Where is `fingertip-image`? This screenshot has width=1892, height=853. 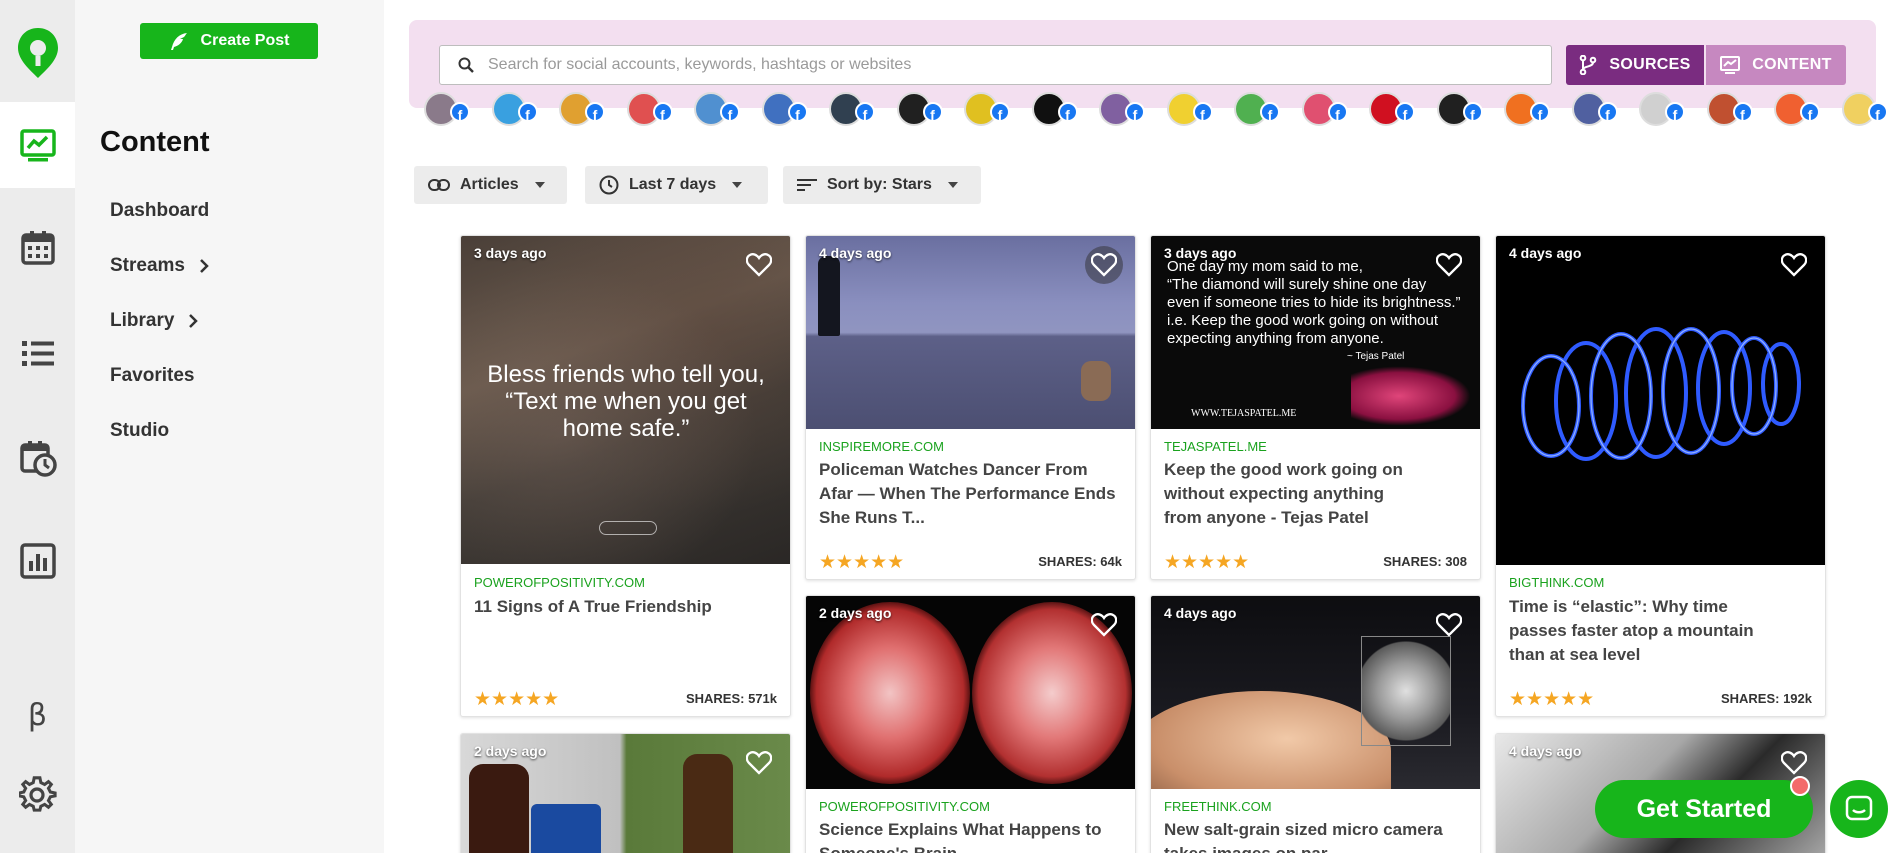
fingertip-image is located at coordinates (1271, 740).